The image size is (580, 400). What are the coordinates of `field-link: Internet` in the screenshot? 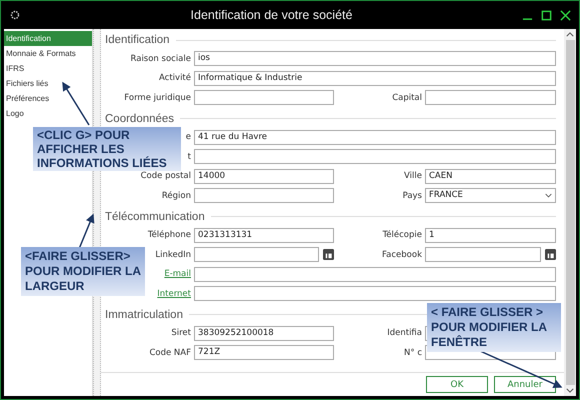 It's located at (174, 293).